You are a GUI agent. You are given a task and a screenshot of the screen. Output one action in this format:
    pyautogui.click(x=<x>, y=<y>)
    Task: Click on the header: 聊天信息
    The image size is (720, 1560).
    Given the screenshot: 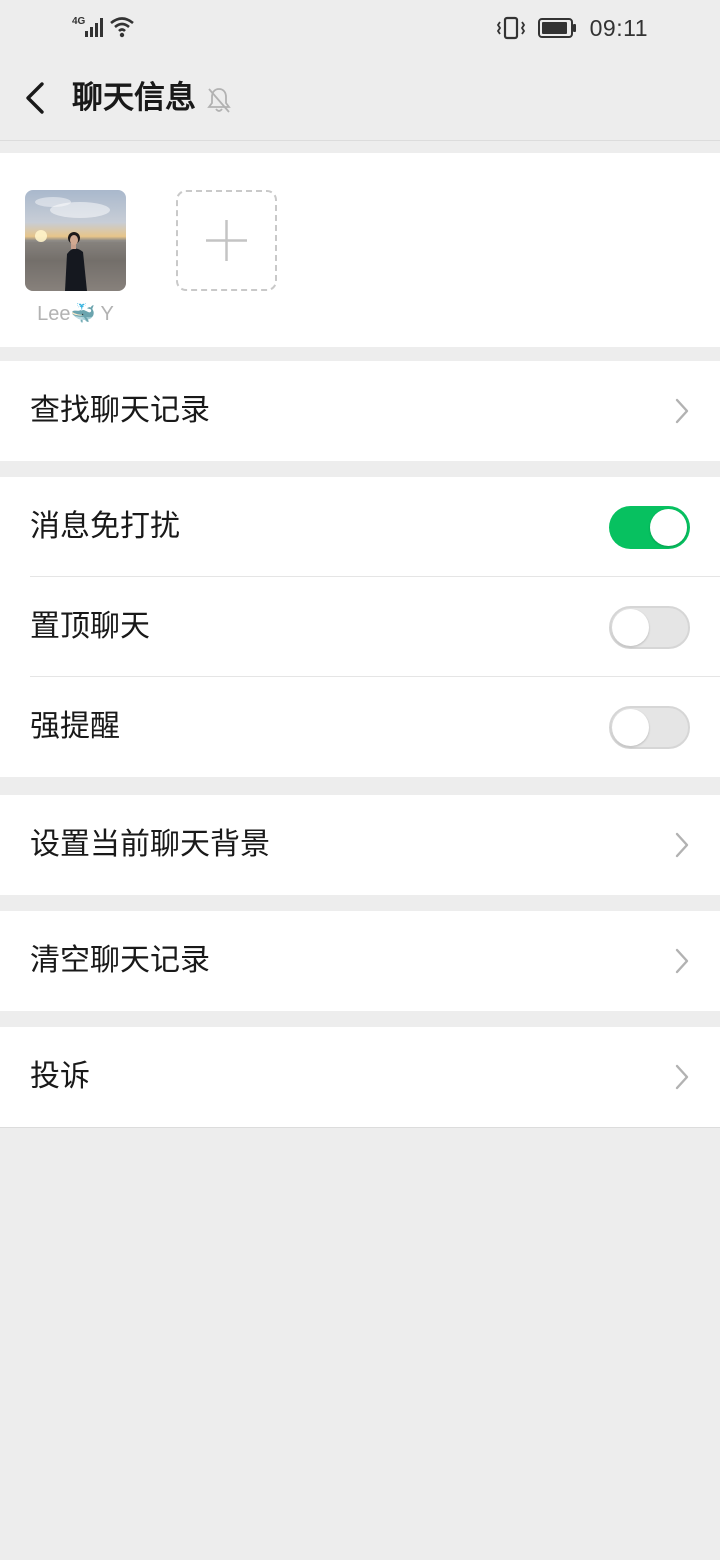 What is the action you would take?
    pyautogui.click(x=360, y=98)
    